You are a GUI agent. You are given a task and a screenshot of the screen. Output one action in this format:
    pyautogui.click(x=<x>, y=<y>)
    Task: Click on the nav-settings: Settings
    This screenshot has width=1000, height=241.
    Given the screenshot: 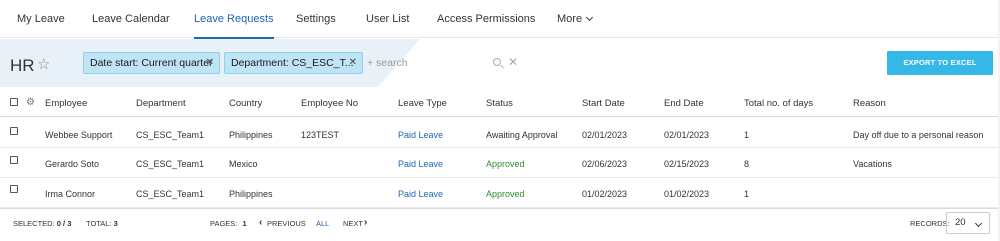 What is the action you would take?
    pyautogui.click(x=316, y=19)
    